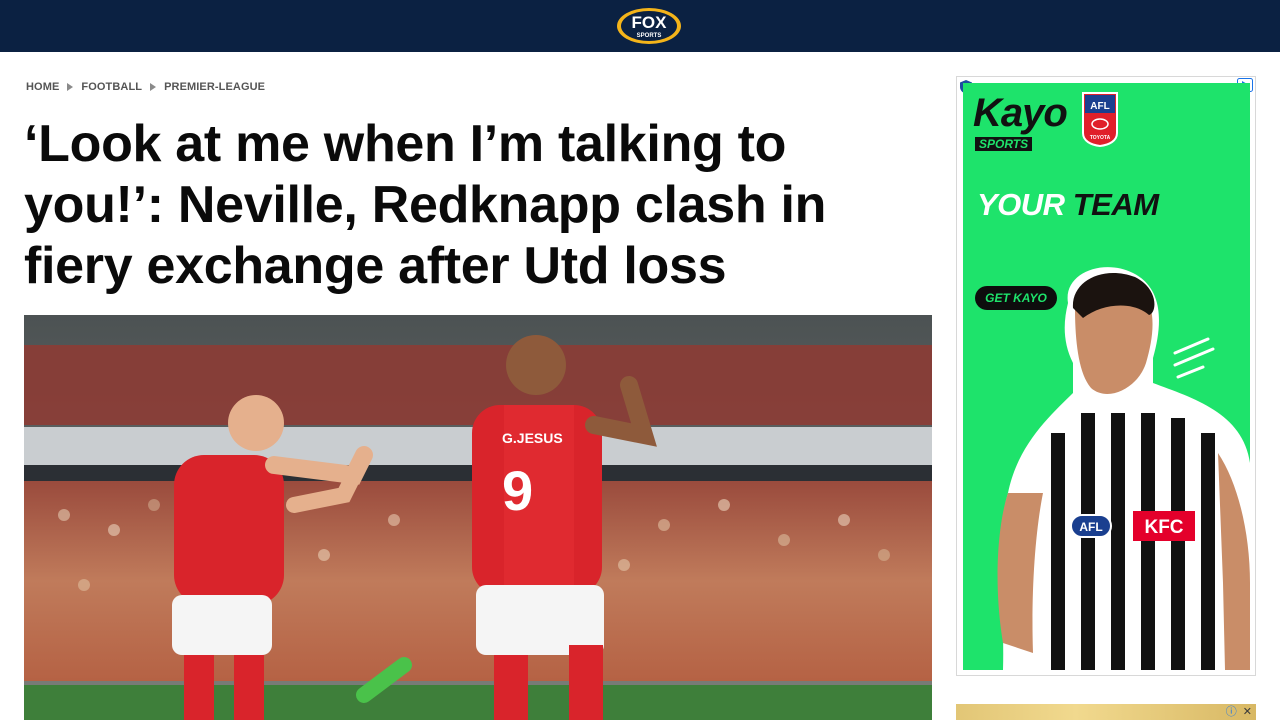 The image size is (1280, 720). I want to click on ad-headline-your: YOUR, so click(1021, 204).